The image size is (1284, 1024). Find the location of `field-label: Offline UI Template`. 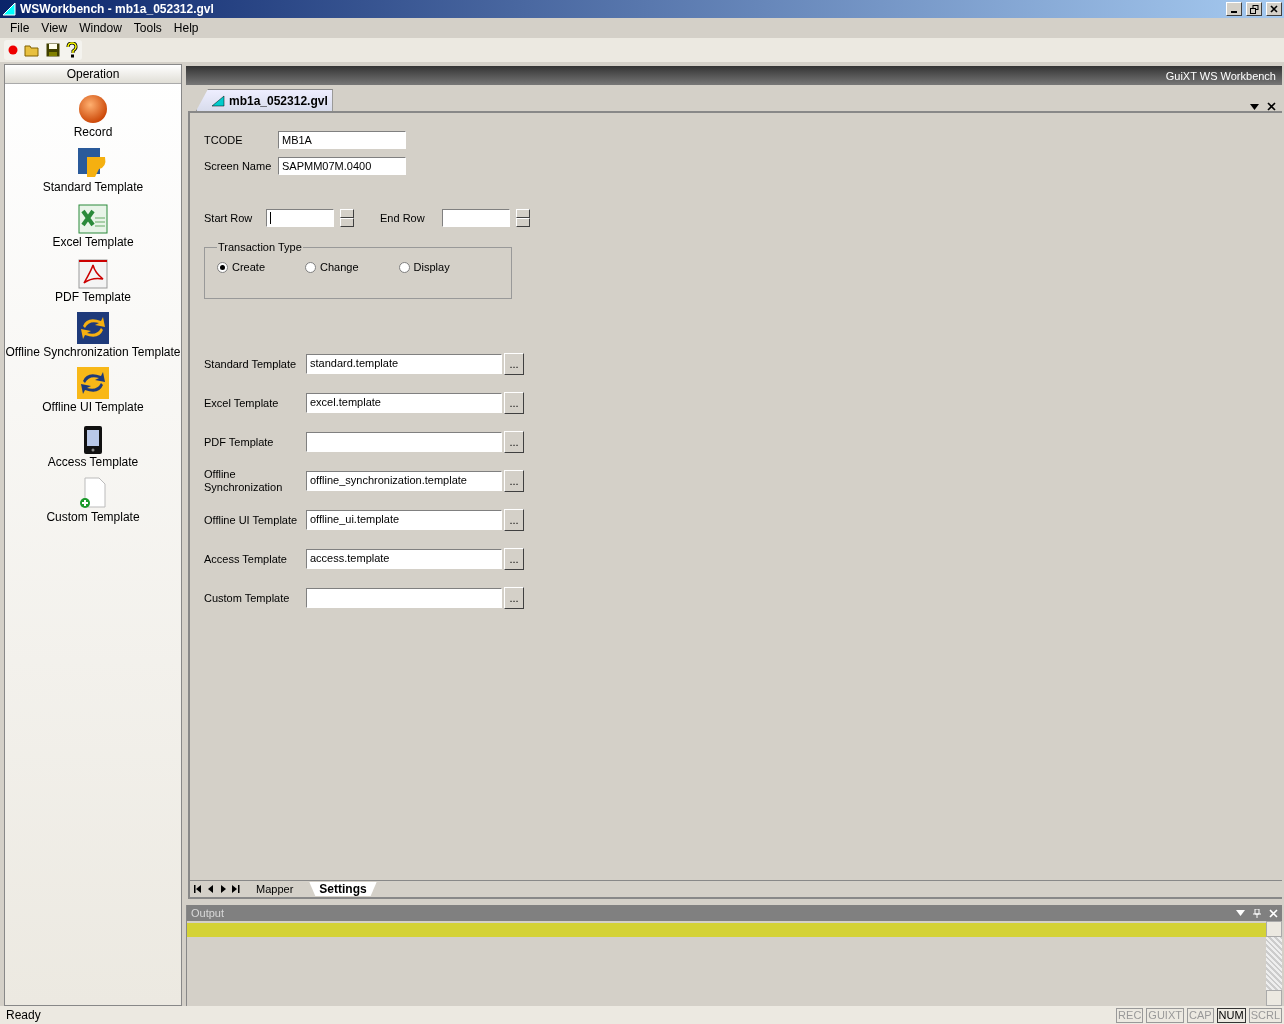

field-label: Offline UI Template is located at coordinates (251, 520).